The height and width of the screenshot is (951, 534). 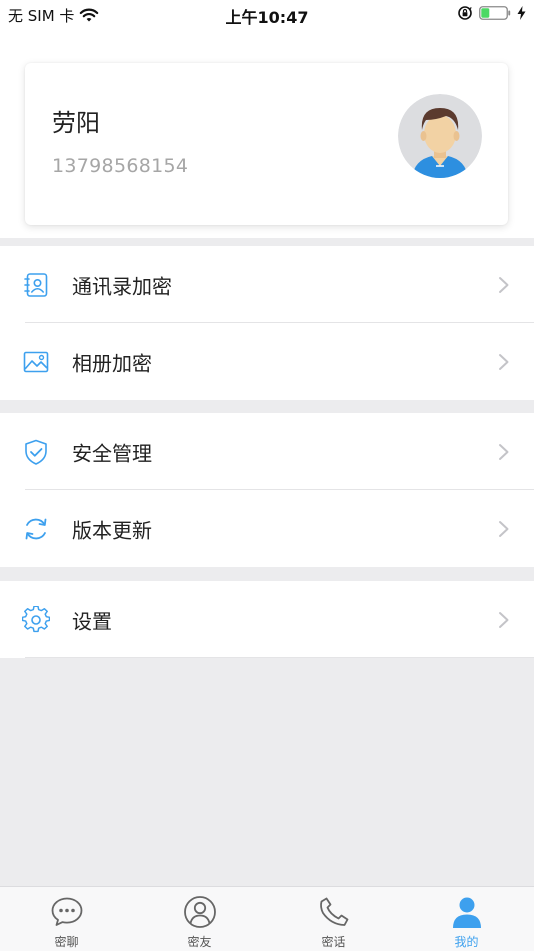 I want to click on status-bar: 无 SIM 卡 上午10:47, so click(x=267, y=14).